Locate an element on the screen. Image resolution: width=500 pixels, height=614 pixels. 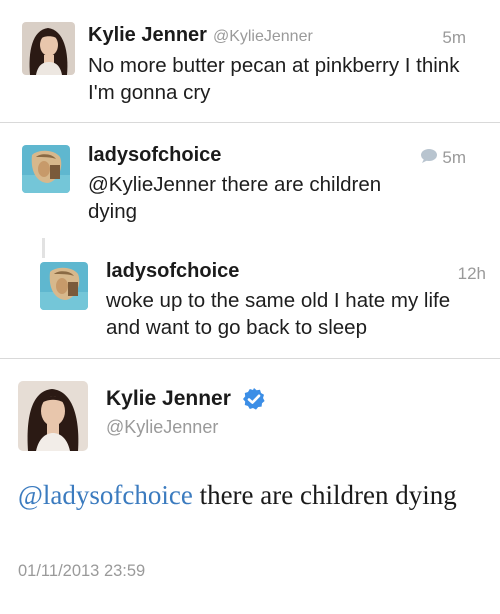
featured-author-name: Kylie Jenner is located at coordinates (168, 399).